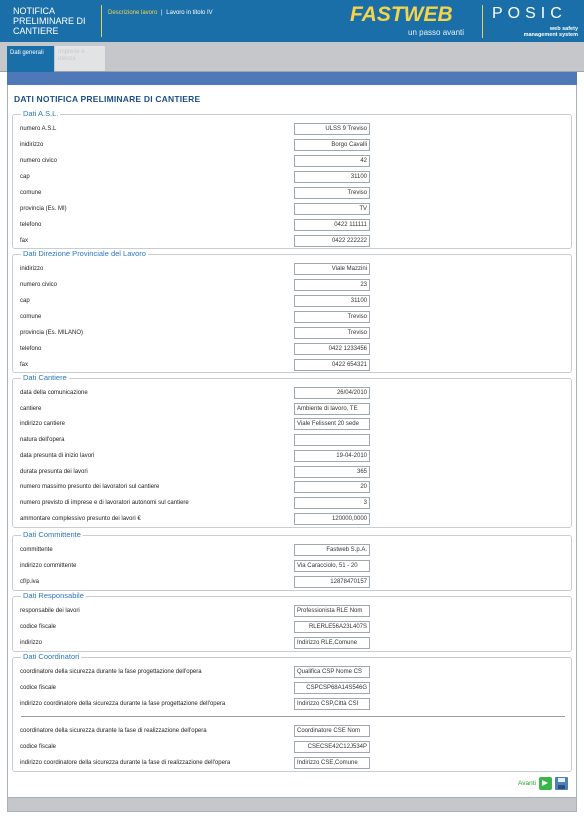 Image resolution: width=584 pixels, height=818 pixels. What do you see at coordinates (332, 129) in the screenshot?
I see `field-input: ULSS 9 Treviso` at bounding box center [332, 129].